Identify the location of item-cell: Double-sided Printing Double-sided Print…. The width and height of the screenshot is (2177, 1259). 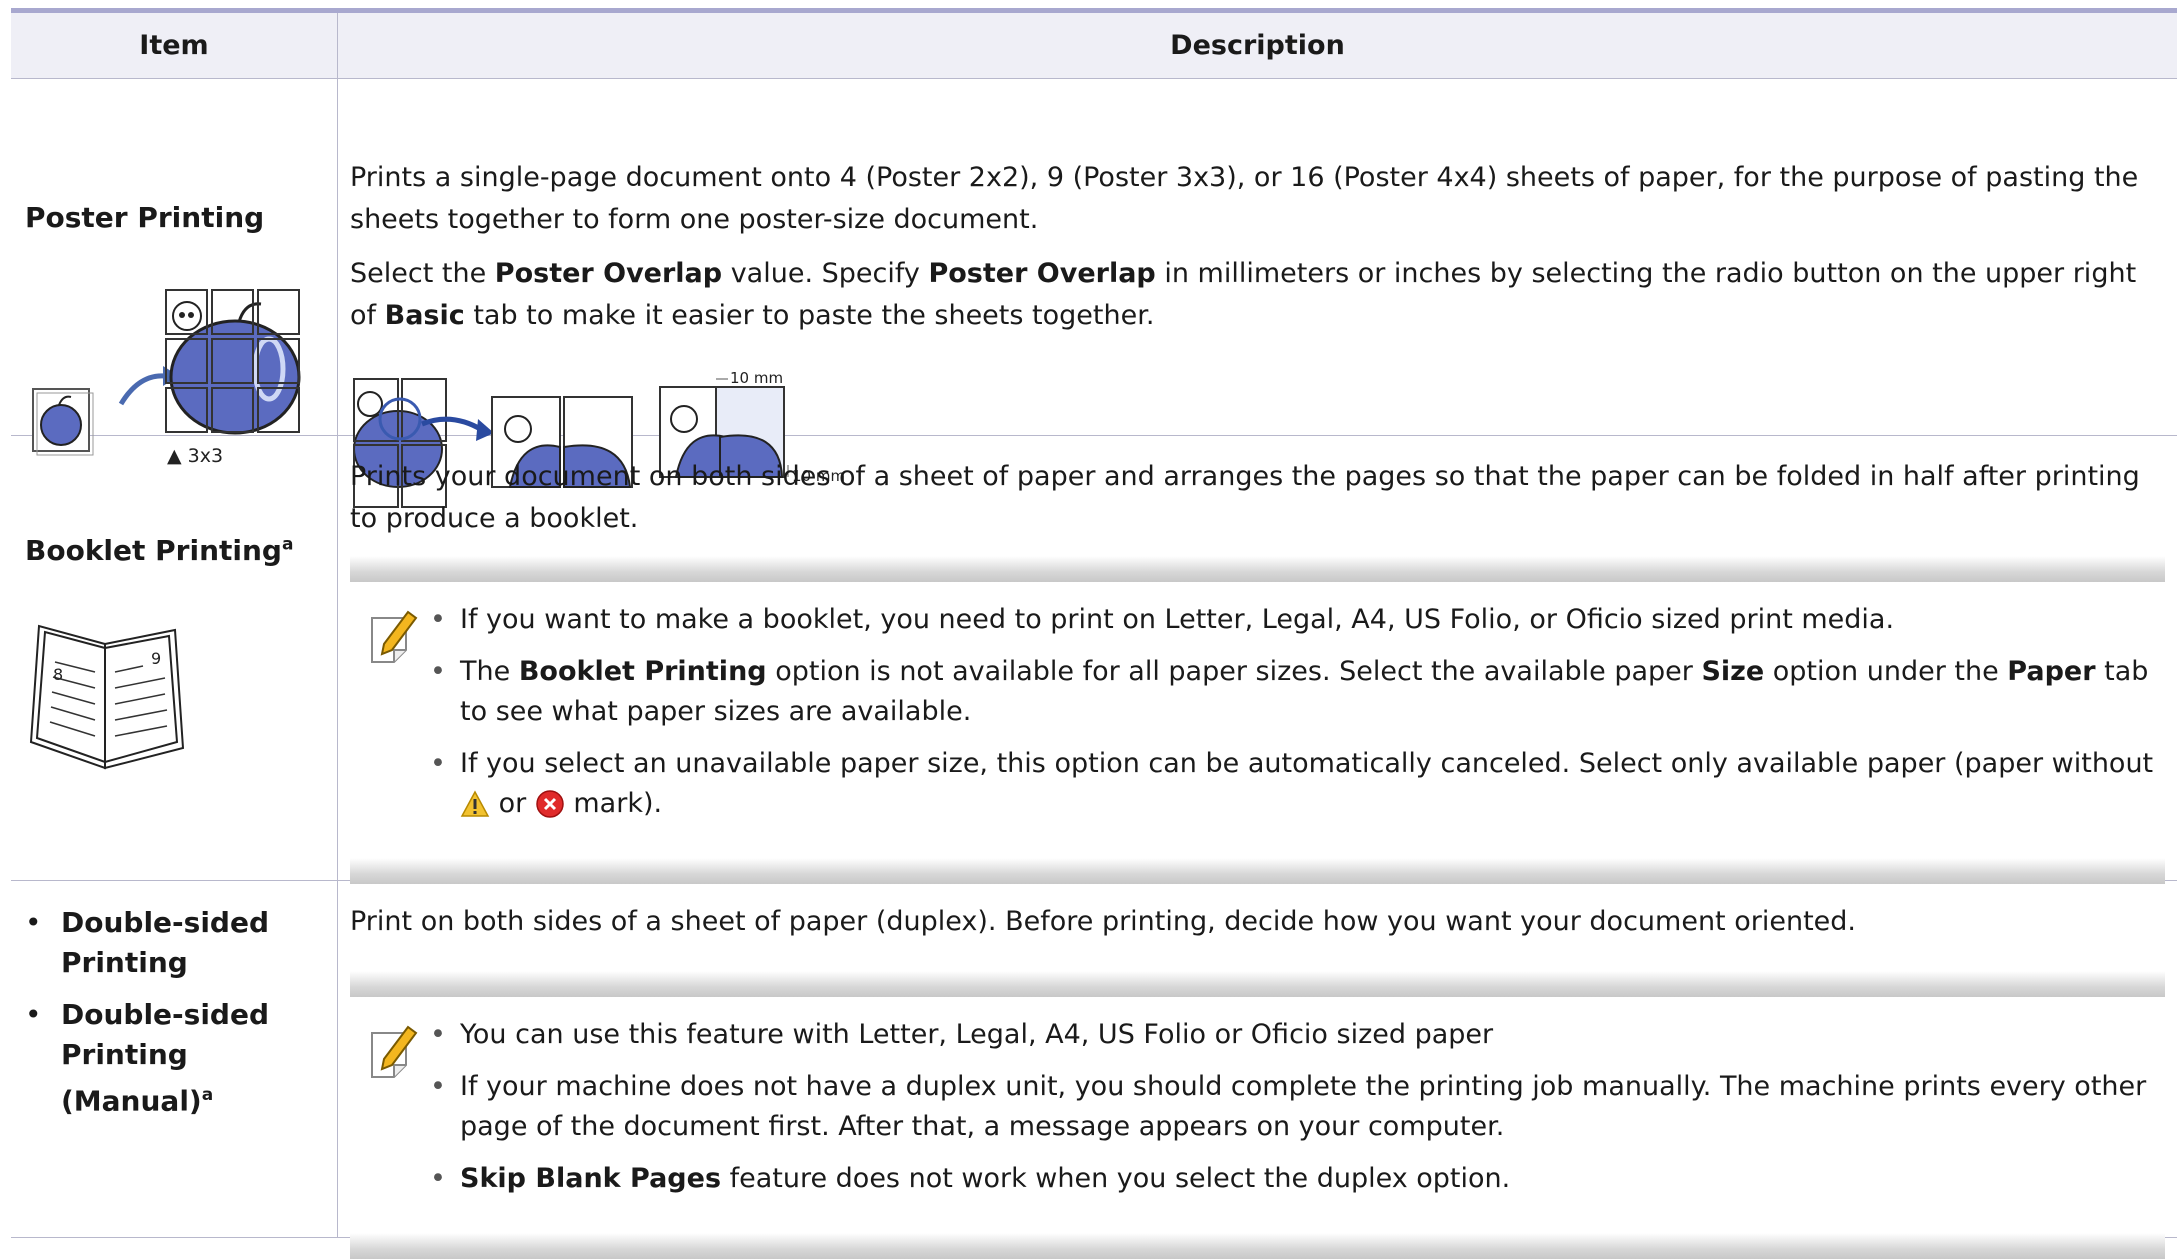
(174, 1059).